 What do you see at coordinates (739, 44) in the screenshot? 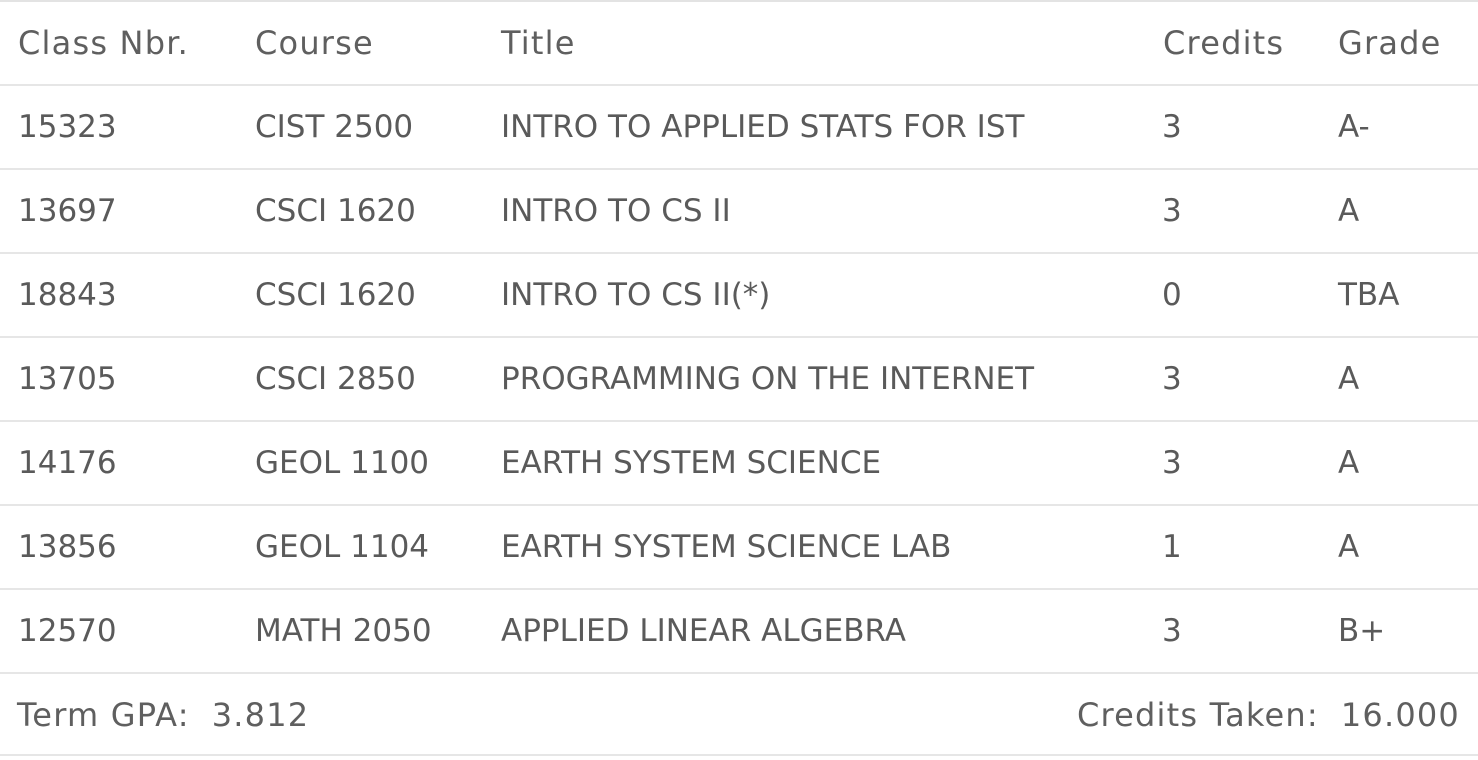
I see `table-header-row: Class Nbr. Course Title Credits Grade` at bounding box center [739, 44].